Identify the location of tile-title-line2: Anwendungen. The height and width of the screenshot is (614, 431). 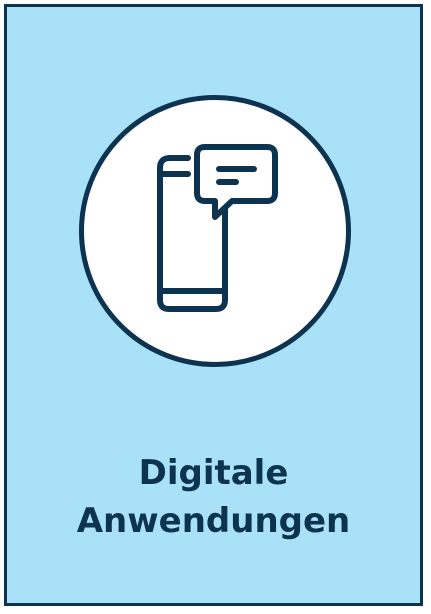
(213, 521).